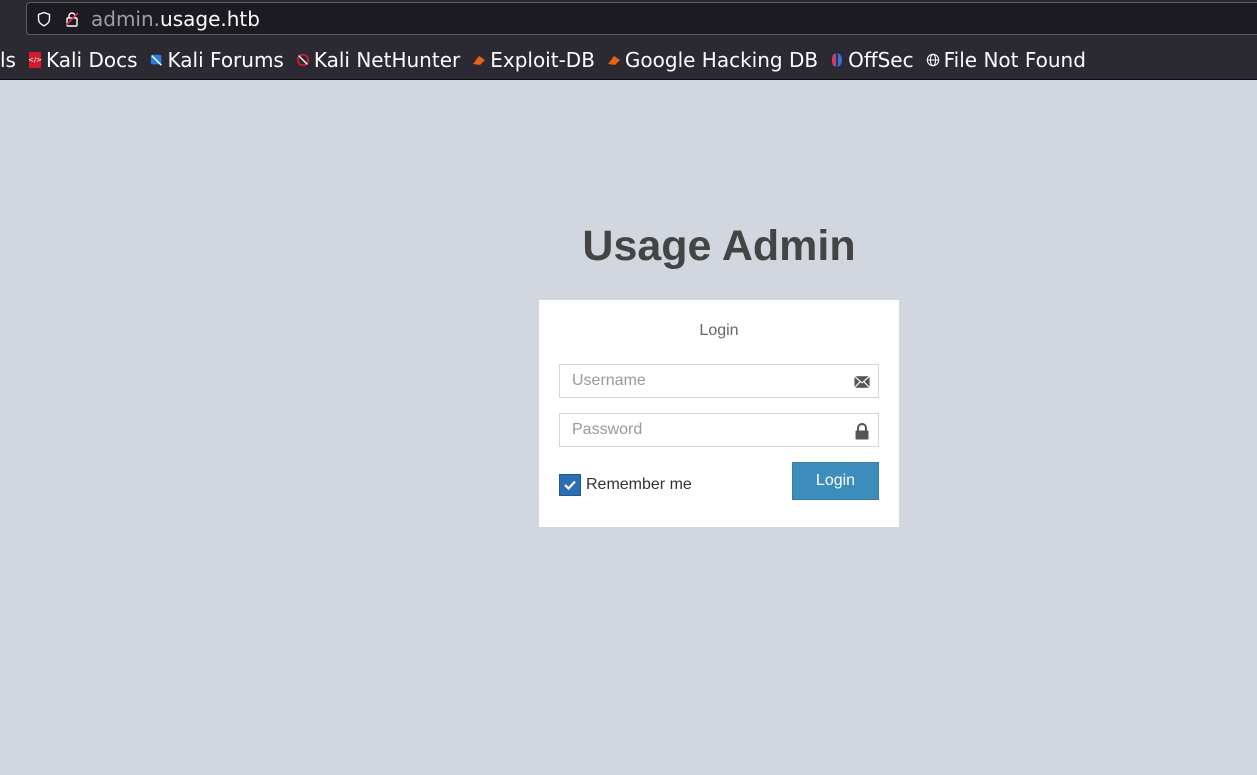 Image resolution: width=1257 pixels, height=775 pixels. Describe the element at coordinates (387, 60) in the screenshot. I see `bookmark-label: Kali NetHunter` at that location.